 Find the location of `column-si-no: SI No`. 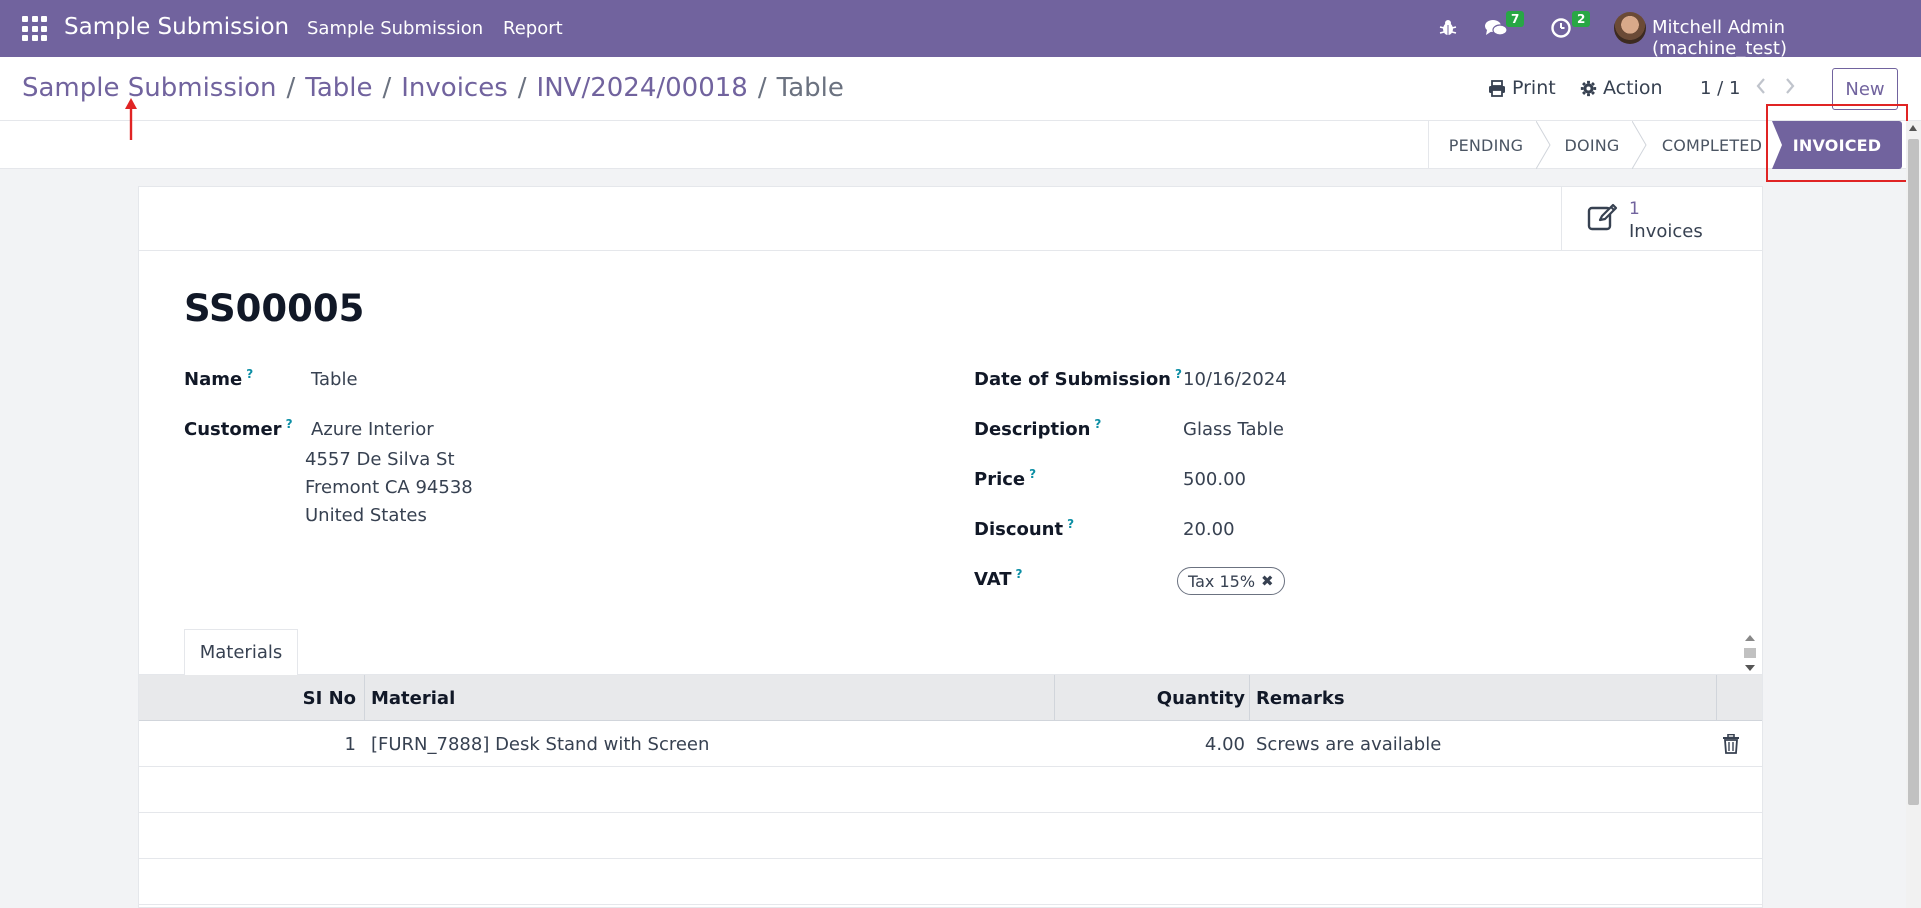

column-si-no: SI No is located at coordinates (249, 698).